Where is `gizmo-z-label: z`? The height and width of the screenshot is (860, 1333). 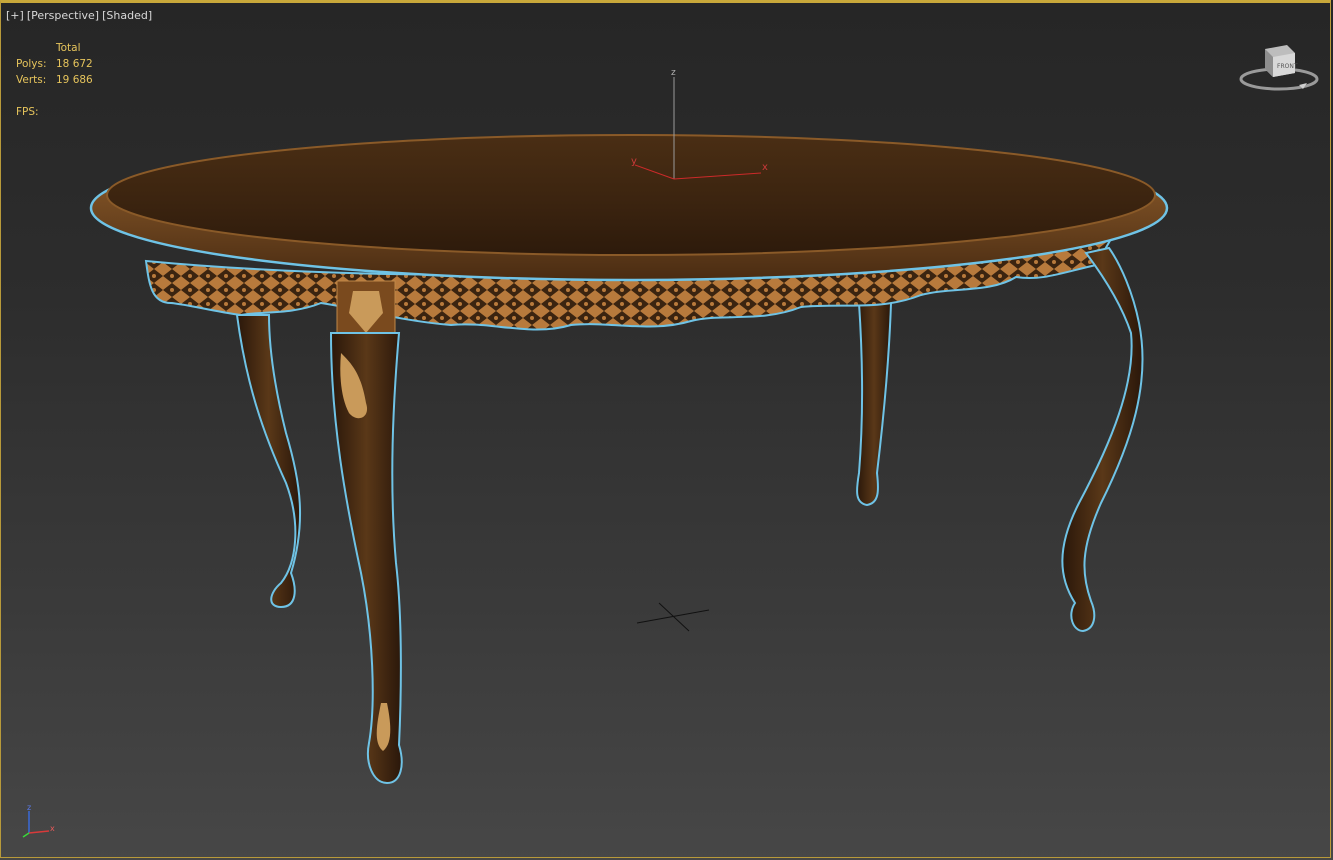 gizmo-z-label: z is located at coordinates (673, 73).